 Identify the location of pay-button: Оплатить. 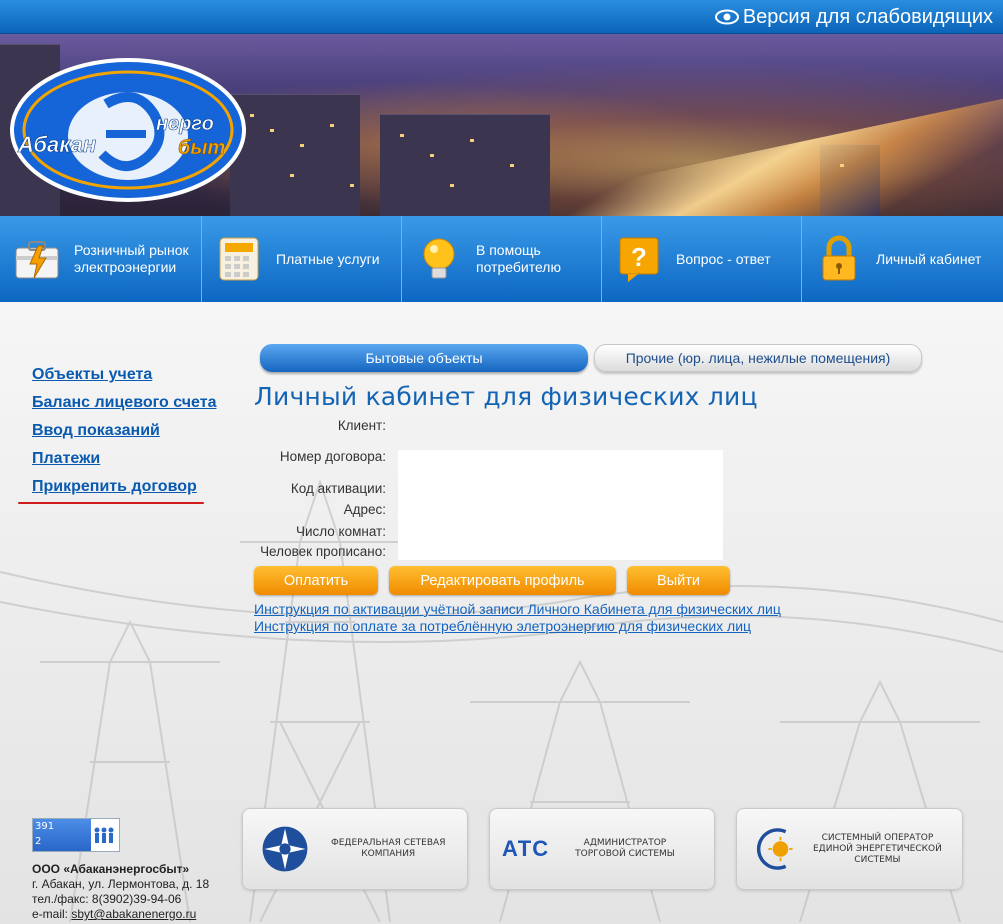
(316, 580).